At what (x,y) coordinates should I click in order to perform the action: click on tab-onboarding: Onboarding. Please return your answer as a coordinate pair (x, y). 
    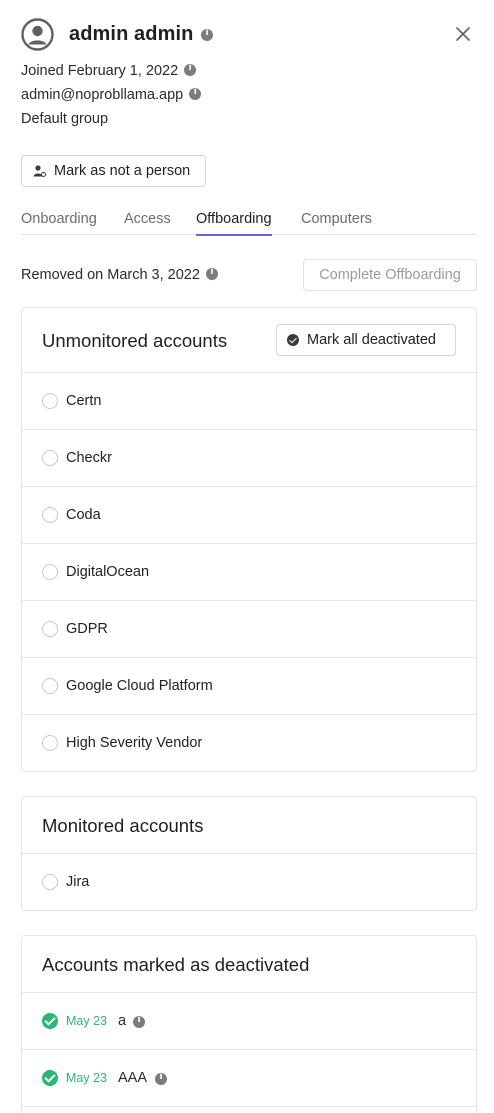
    Looking at the image, I should click on (59, 222).